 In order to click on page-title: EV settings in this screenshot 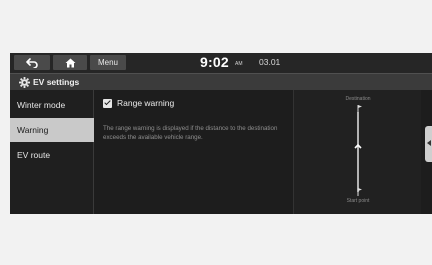, I will do `click(56, 82)`.